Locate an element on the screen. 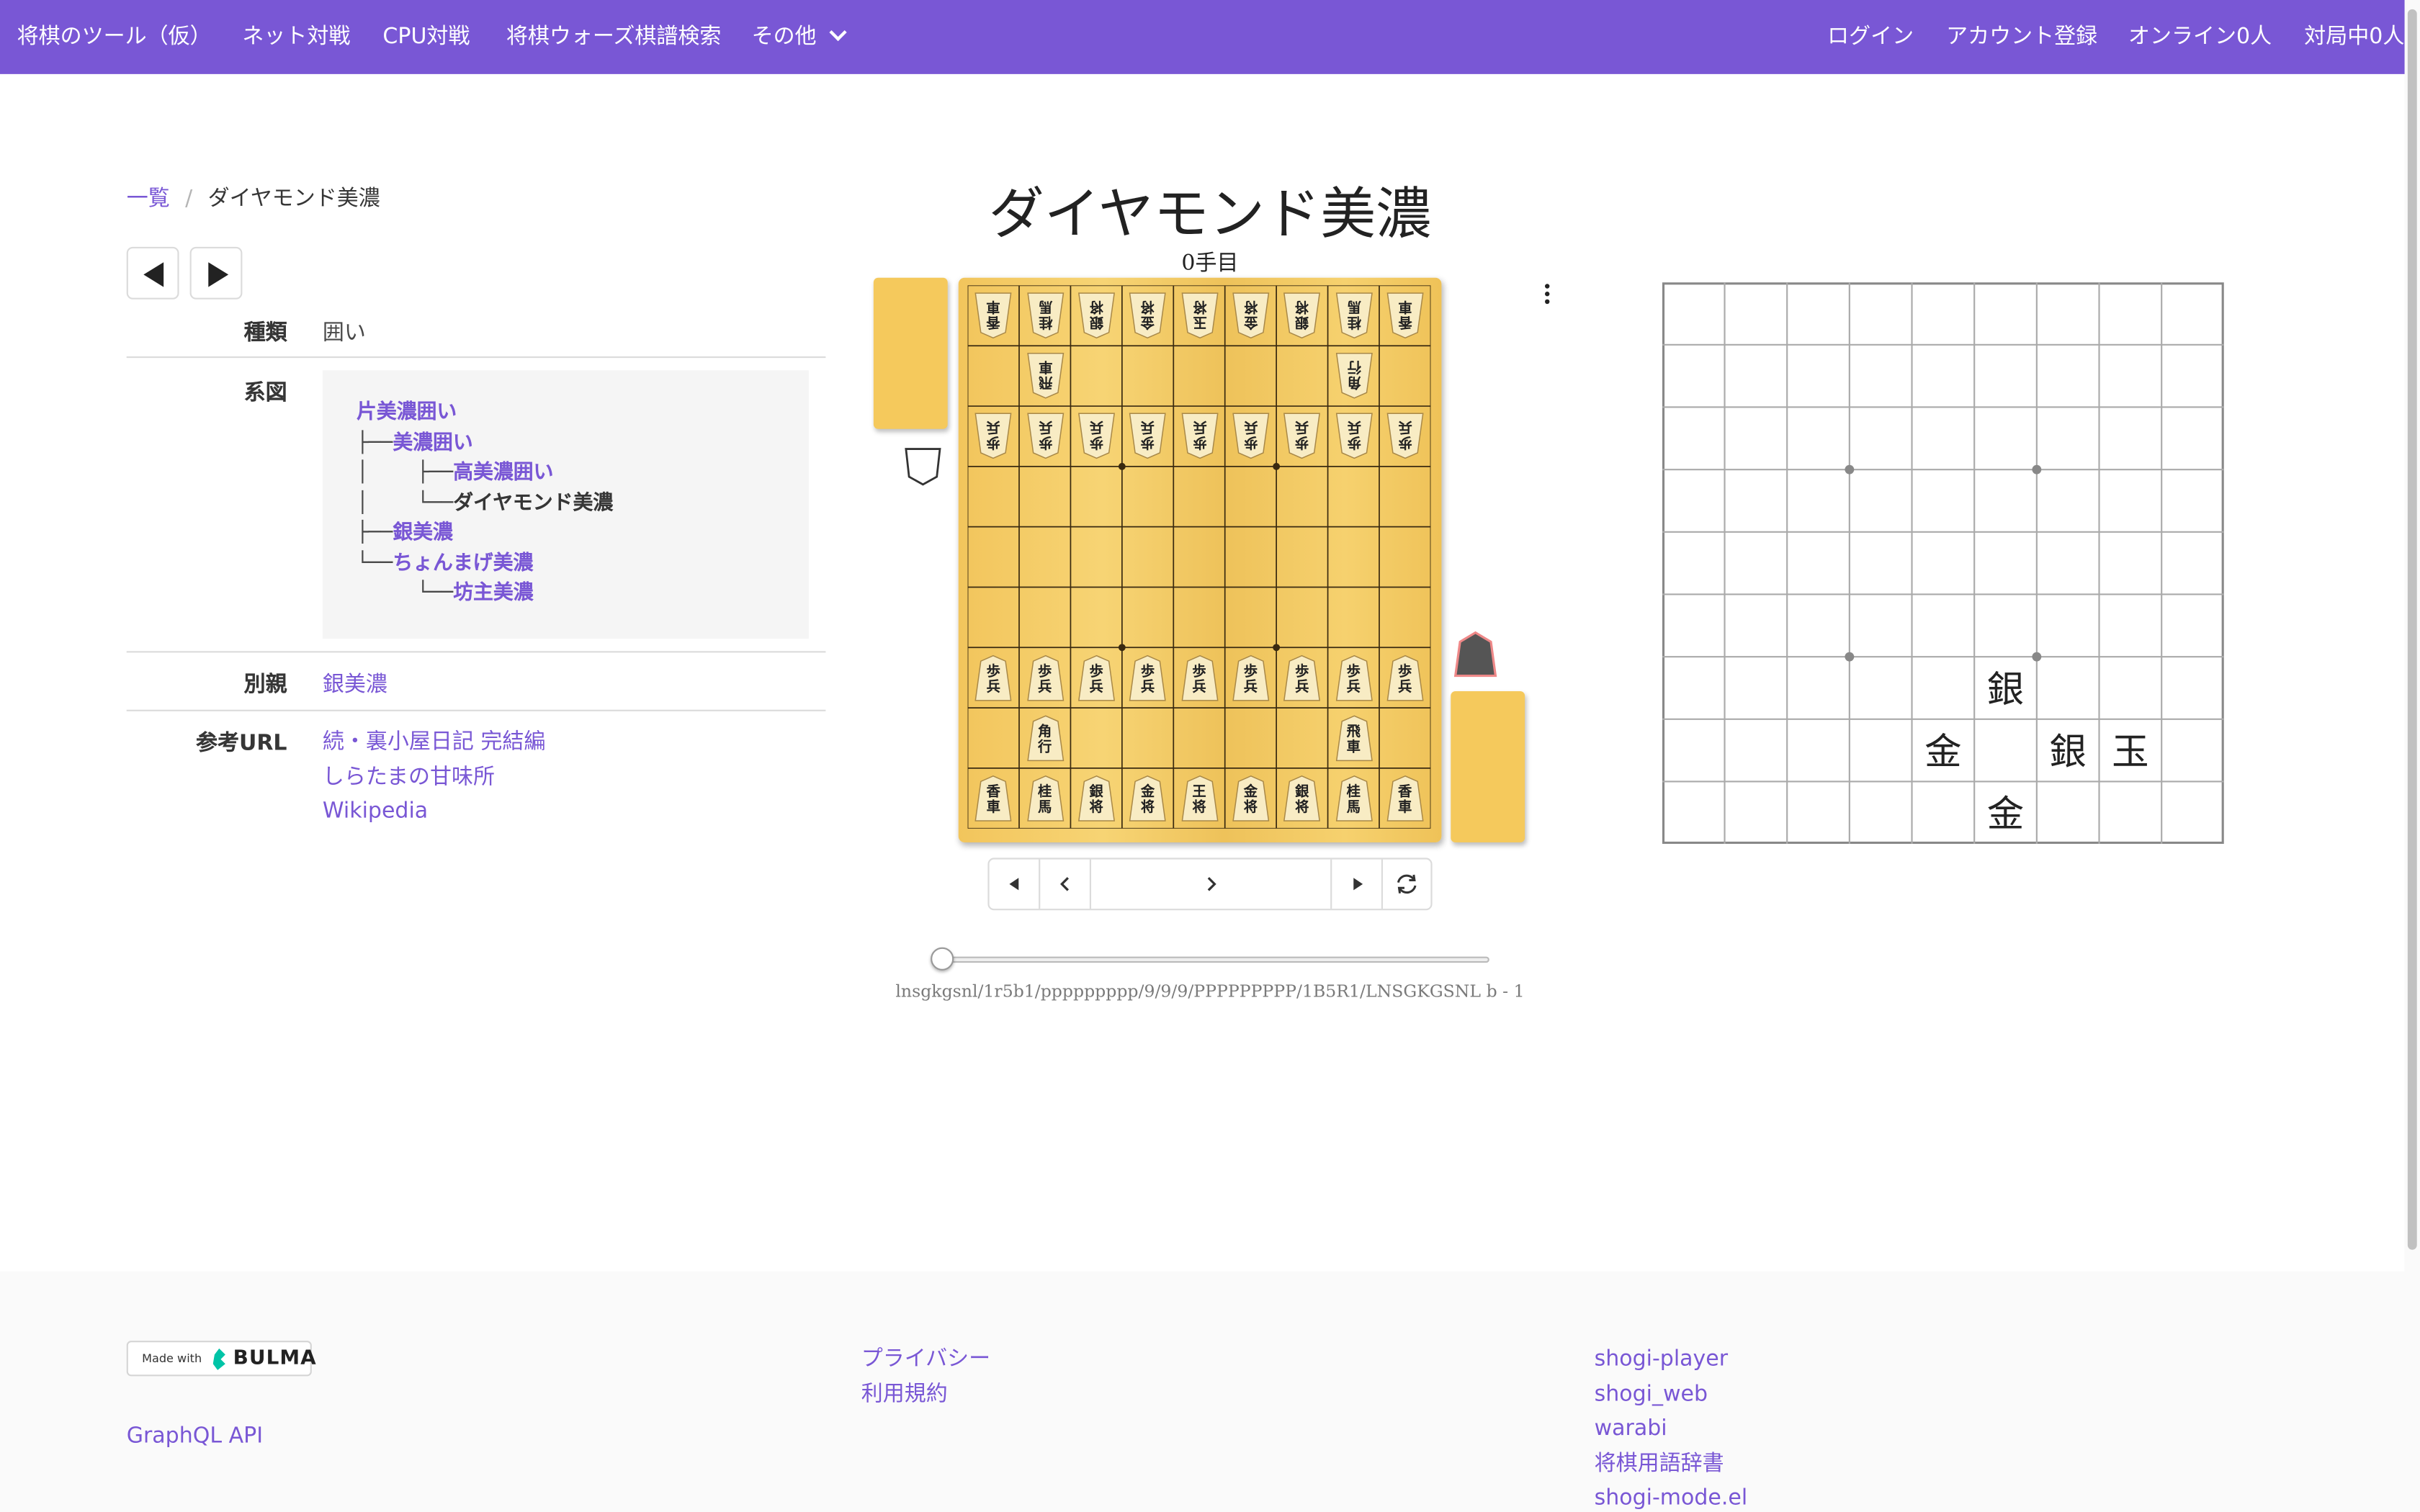 This screenshot has height=1512, width=2420. footer-link: shogi-player is located at coordinates (1662, 1359).